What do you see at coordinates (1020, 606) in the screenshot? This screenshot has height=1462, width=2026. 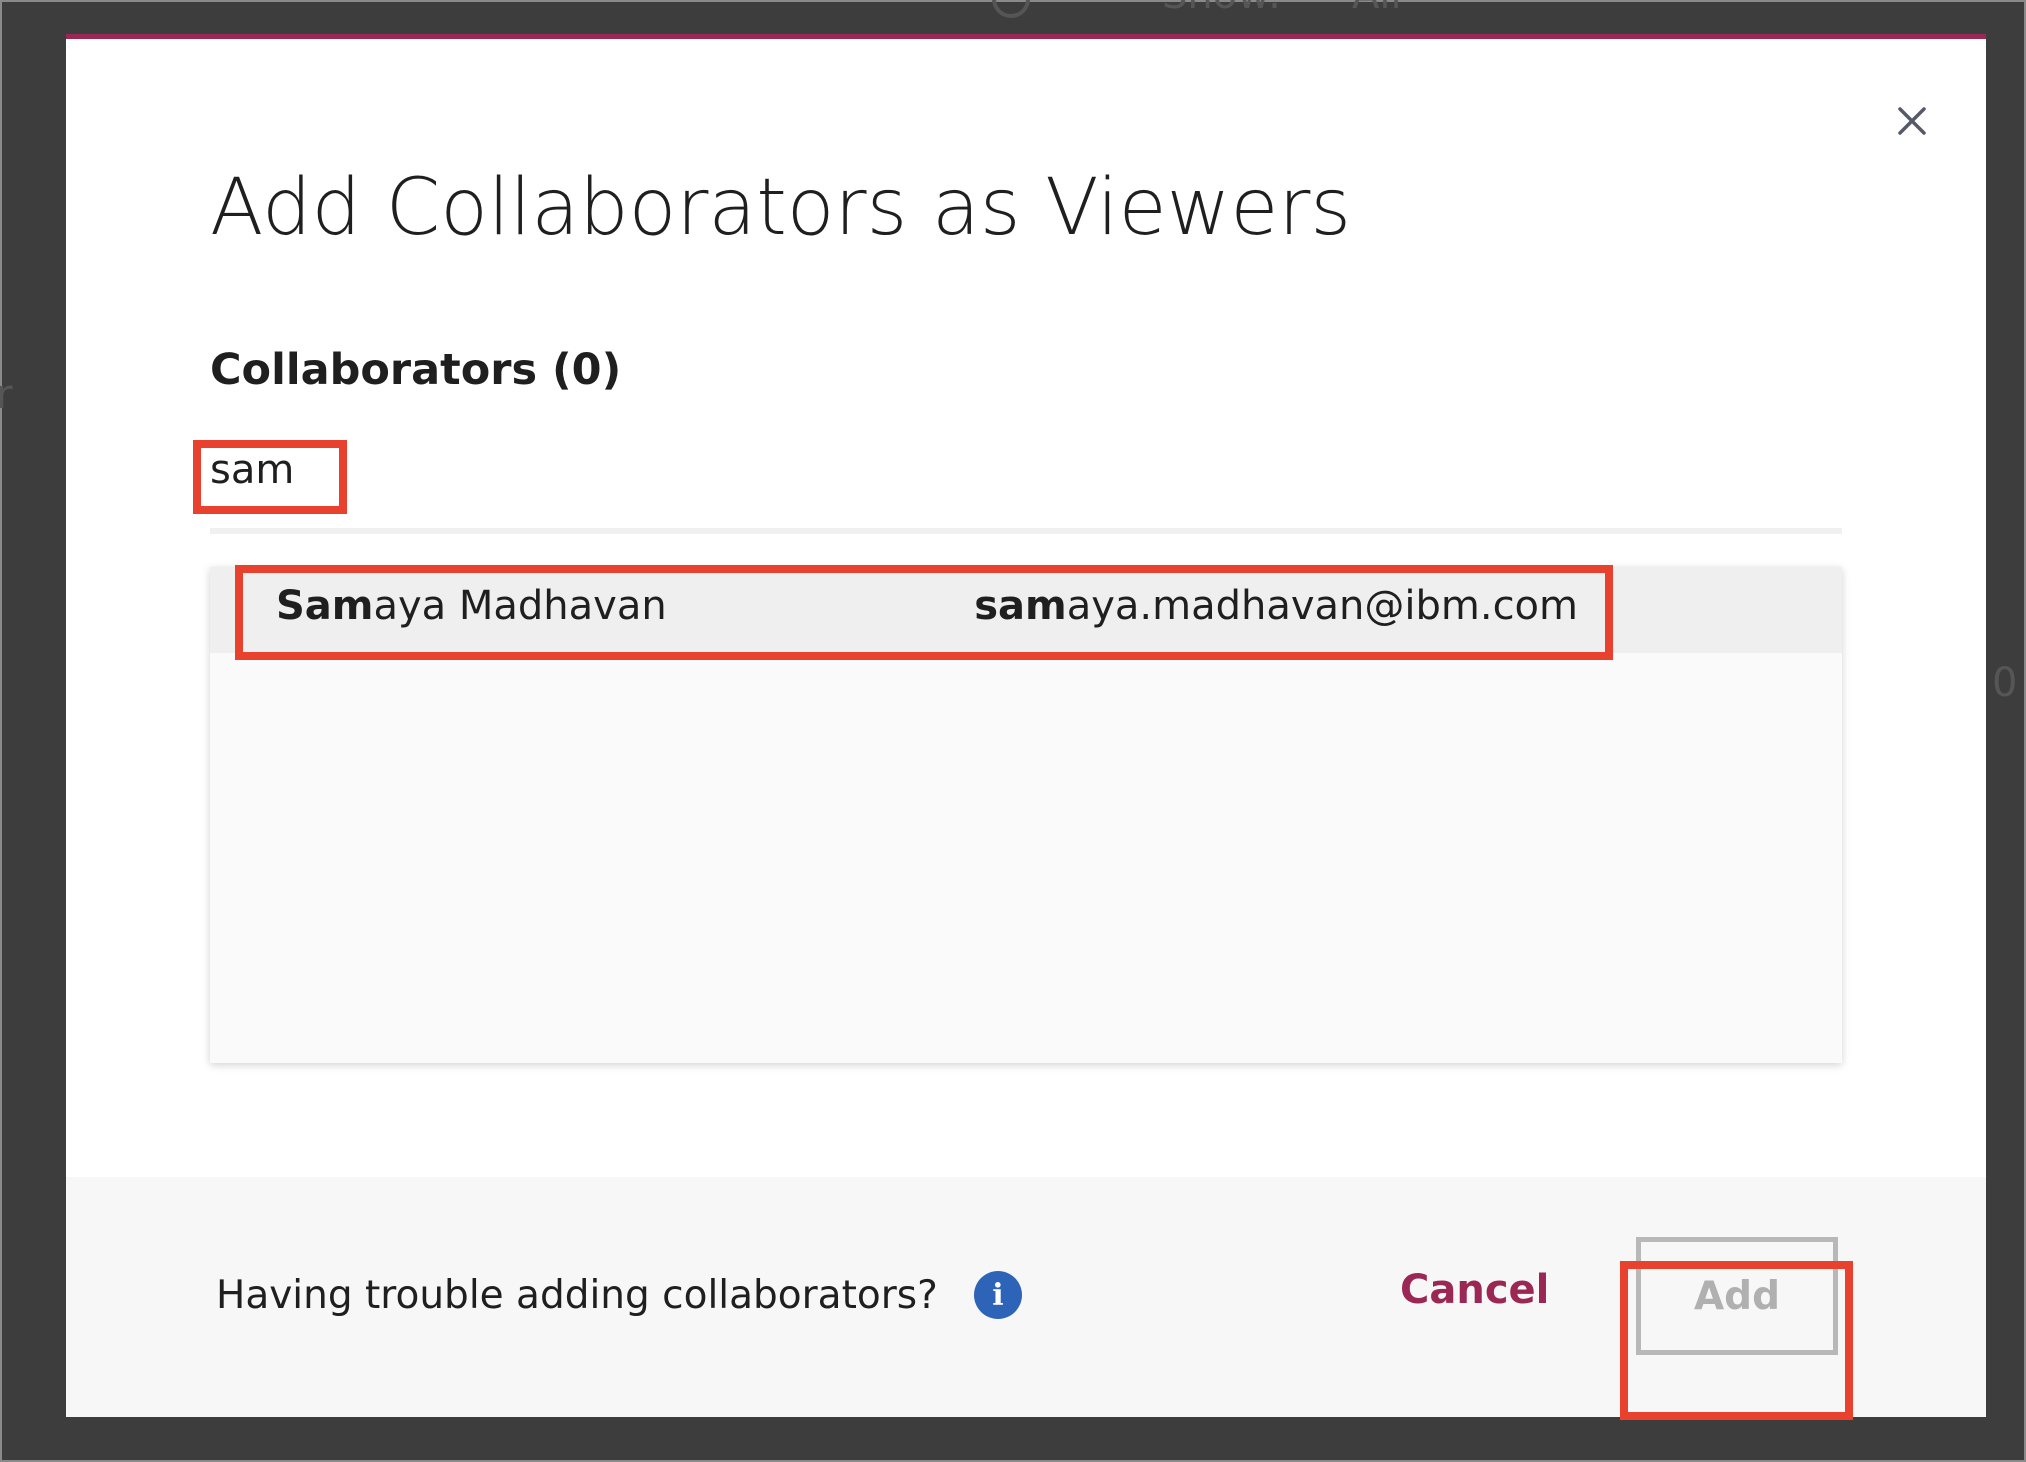 I see `result-email-match: sam` at bounding box center [1020, 606].